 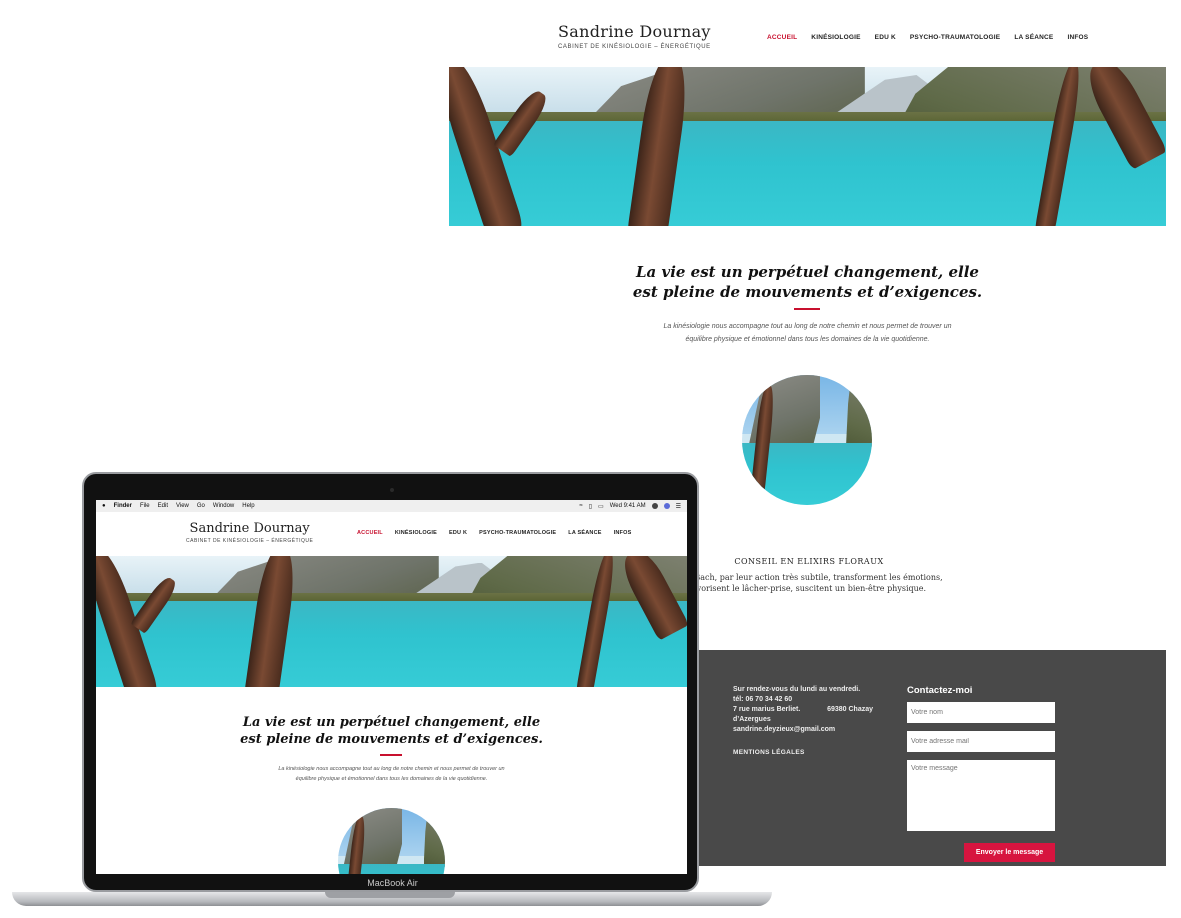 I want to click on circle-lake-image-small, so click(x=391, y=841).